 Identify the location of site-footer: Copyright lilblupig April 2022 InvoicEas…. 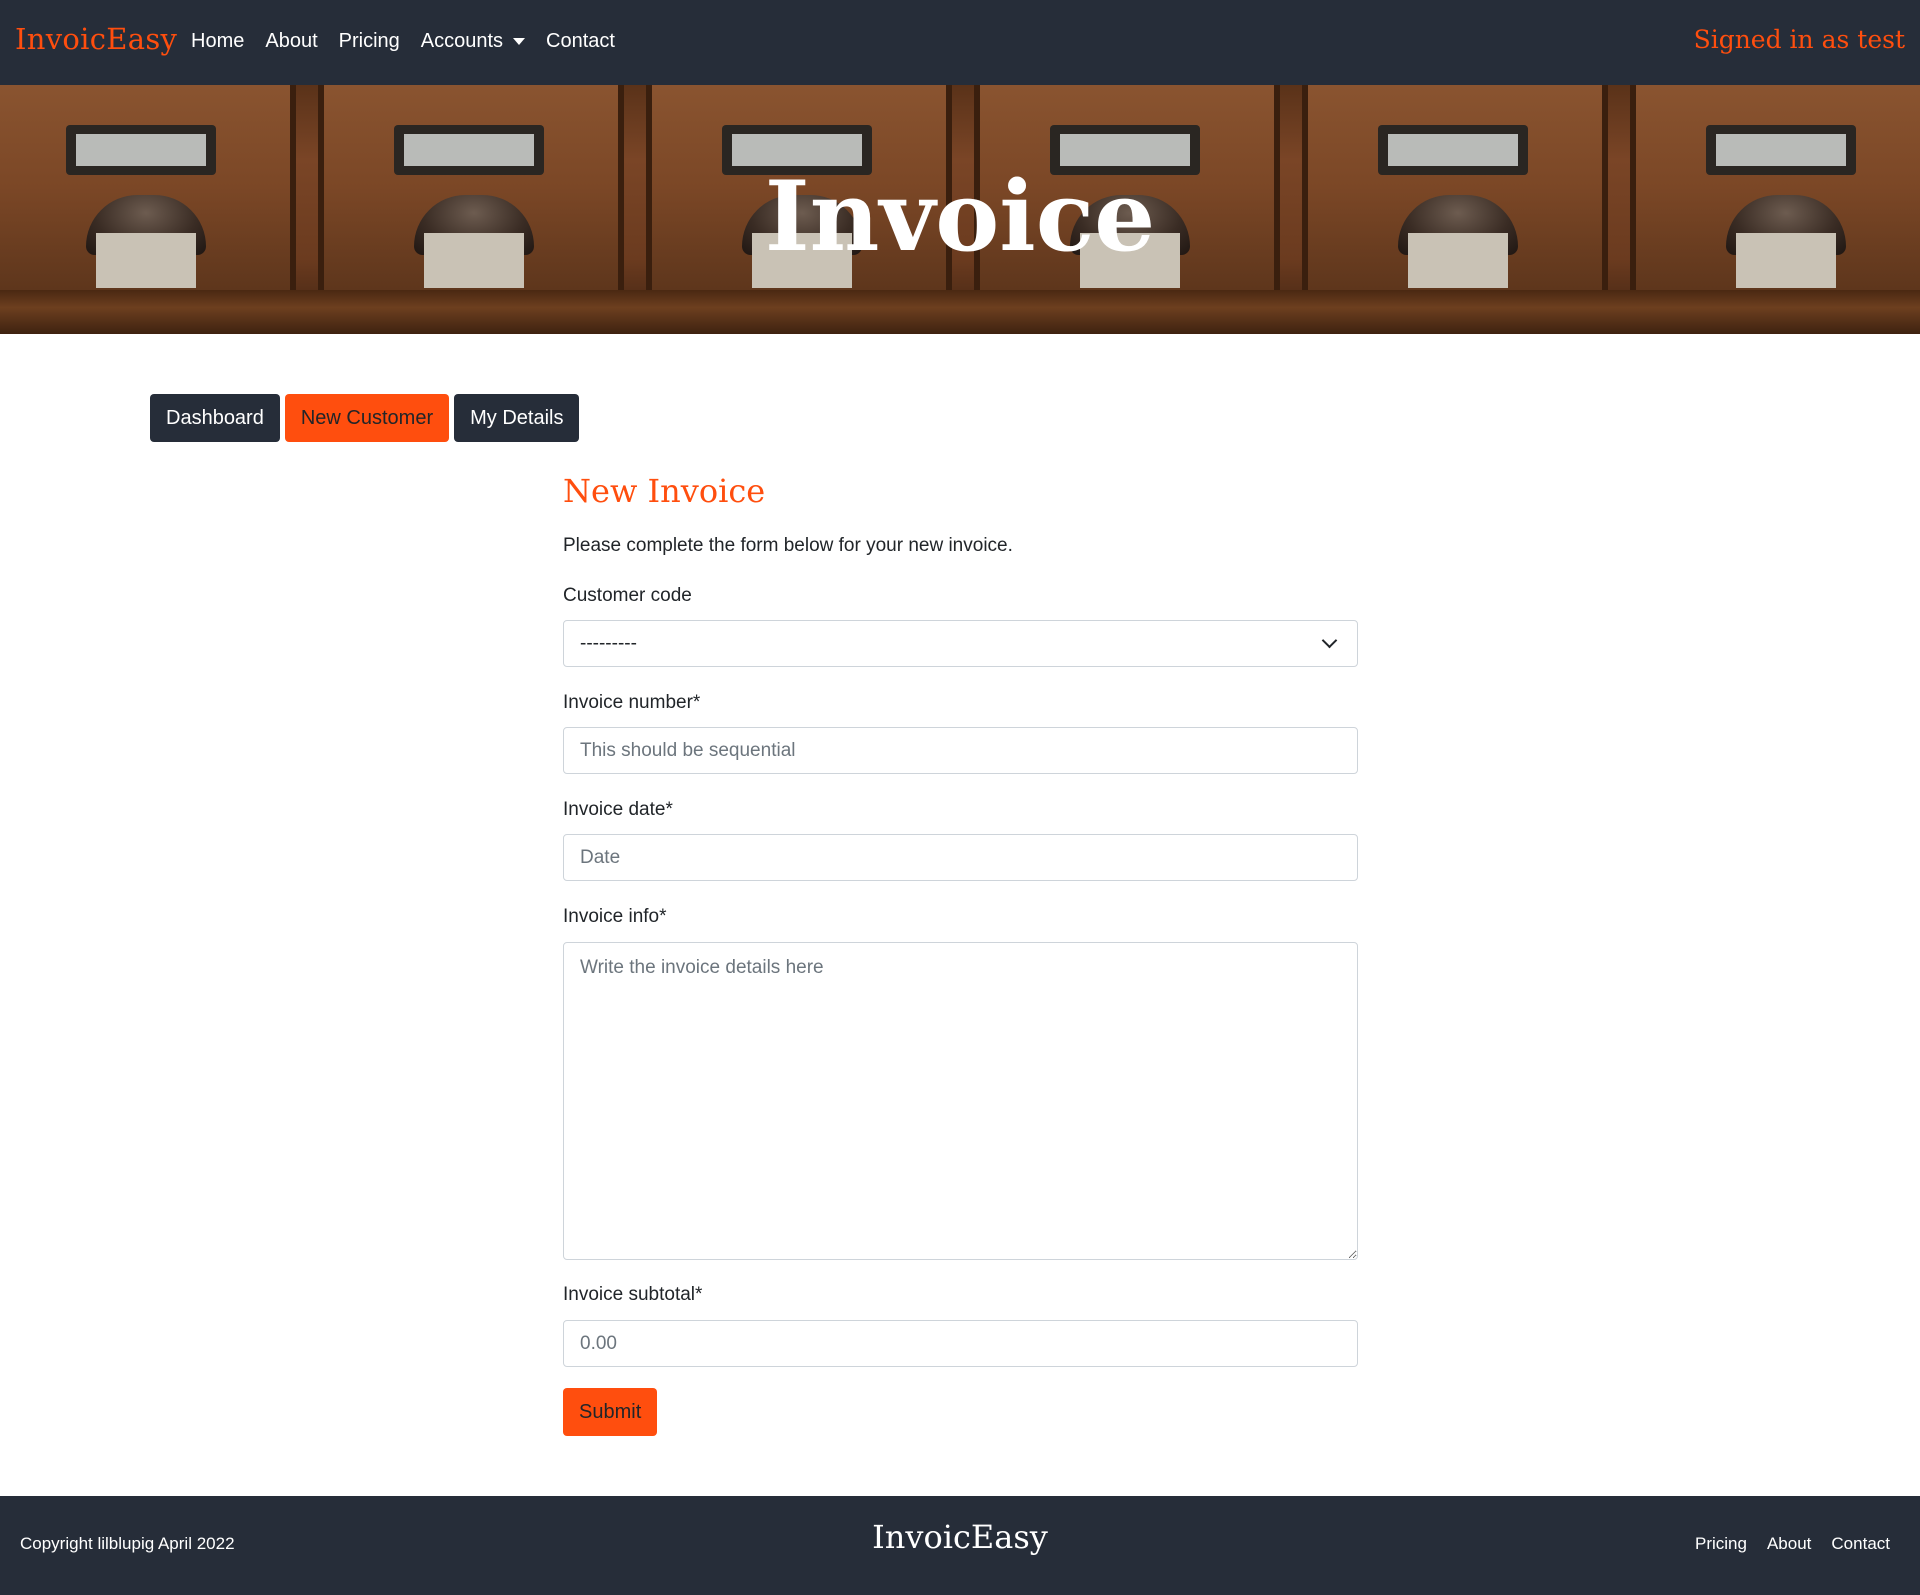
(960, 1545).